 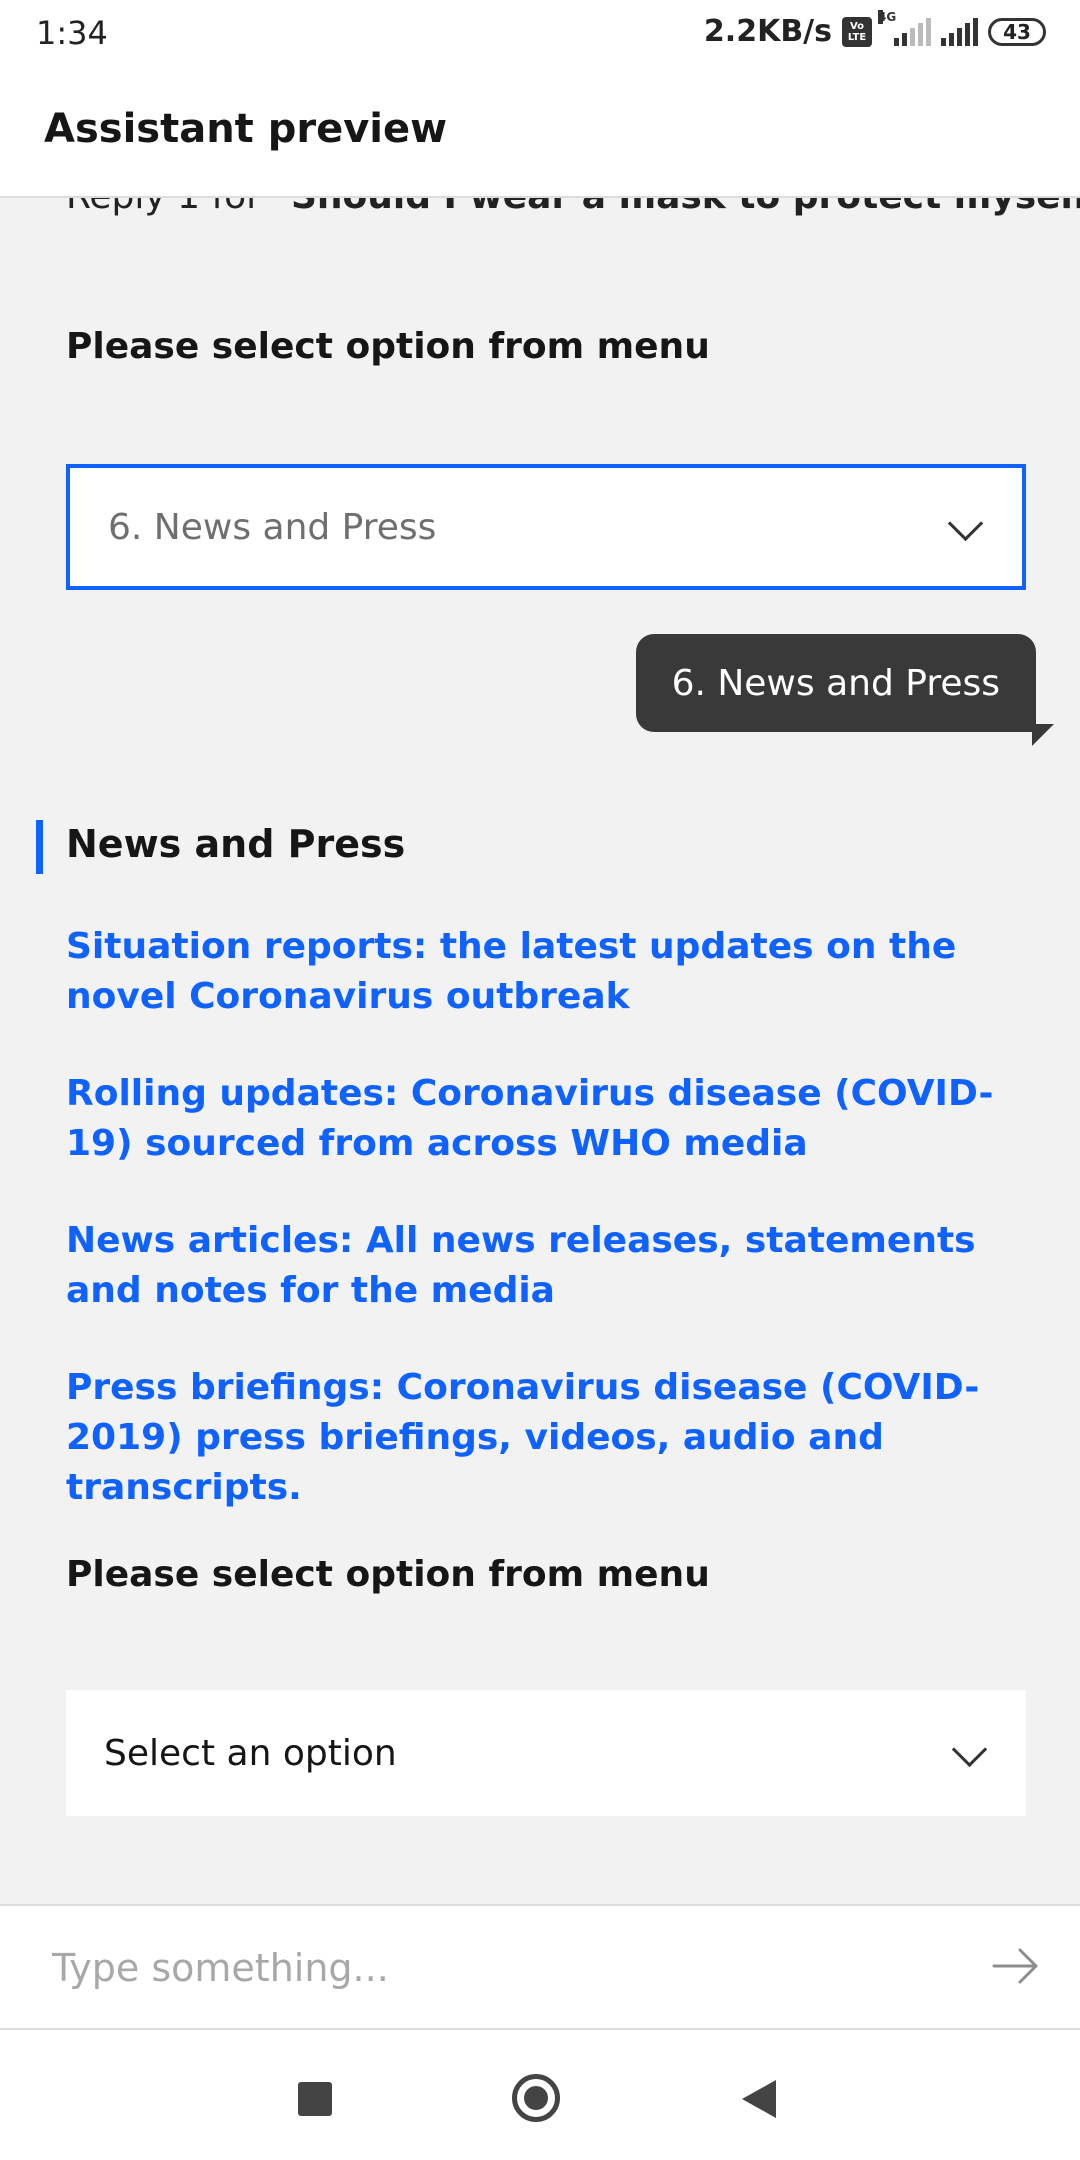 What do you see at coordinates (388, 346) in the screenshot?
I see `menu-prompt: Please select option from menu` at bounding box center [388, 346].